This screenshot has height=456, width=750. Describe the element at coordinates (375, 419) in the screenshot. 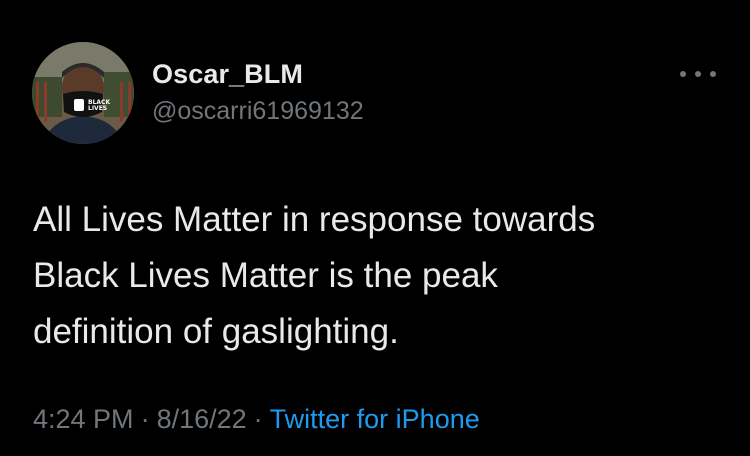

I see `tweet-source-link: Twitter for iPhone` at that location.